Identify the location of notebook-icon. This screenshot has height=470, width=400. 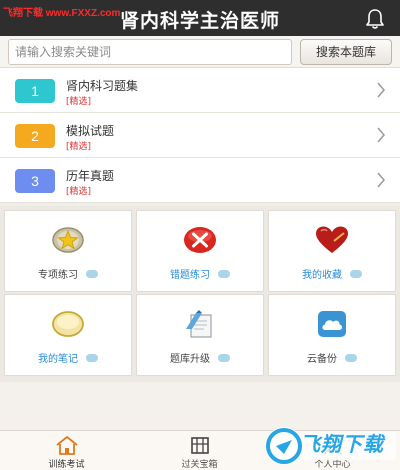
(68, 324).